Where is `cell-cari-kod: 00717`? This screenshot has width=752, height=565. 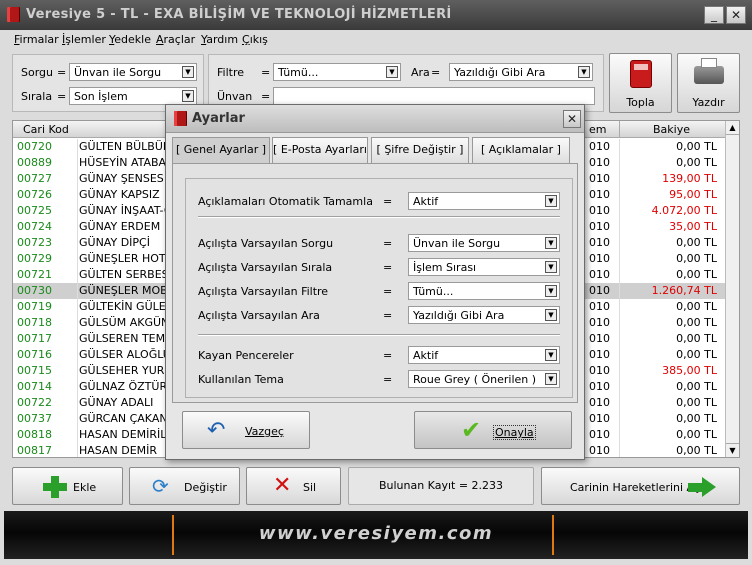
cell-cari-kod: 00717 is located at coordinates (34, 338).